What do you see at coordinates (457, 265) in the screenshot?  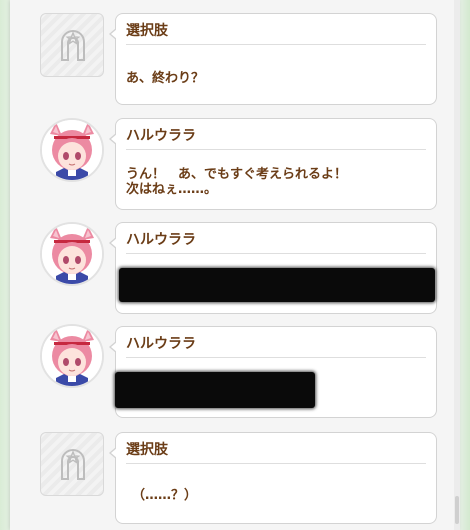 I see `scrollbar-track` at bounding box center [457, 265].